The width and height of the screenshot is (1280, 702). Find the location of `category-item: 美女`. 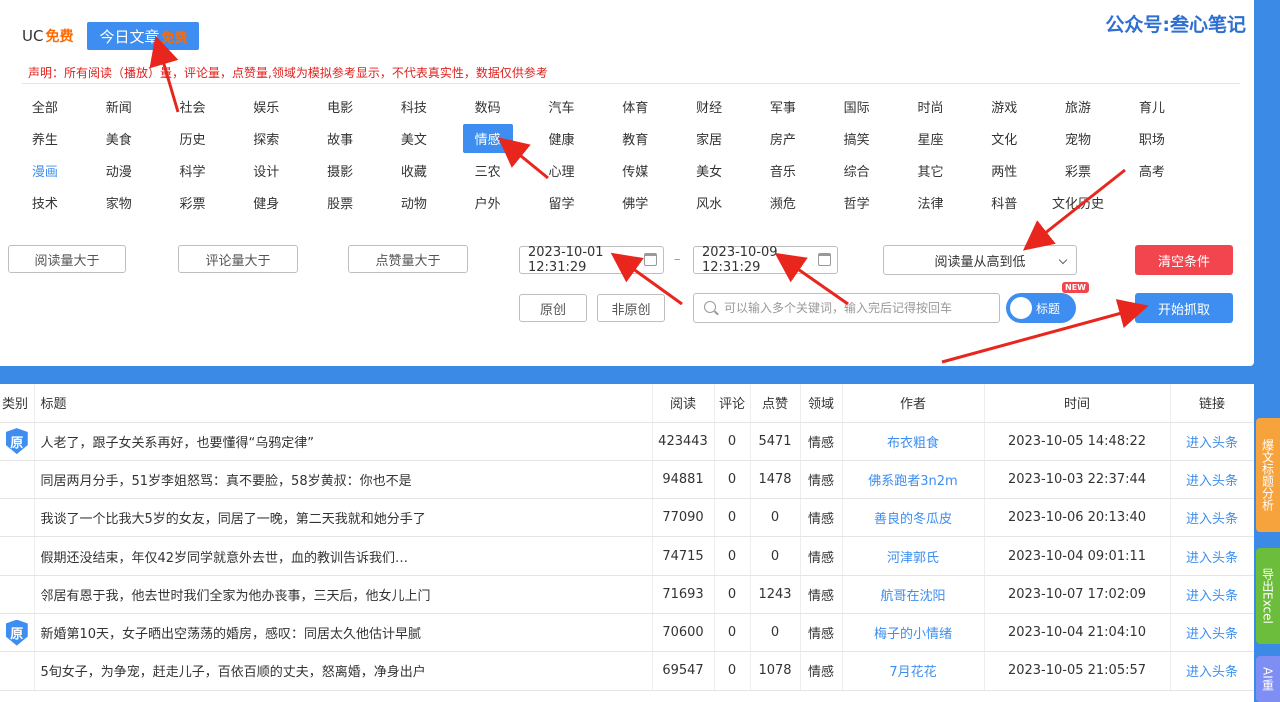

category-item: 美女 is located at coordinates (709, 170).